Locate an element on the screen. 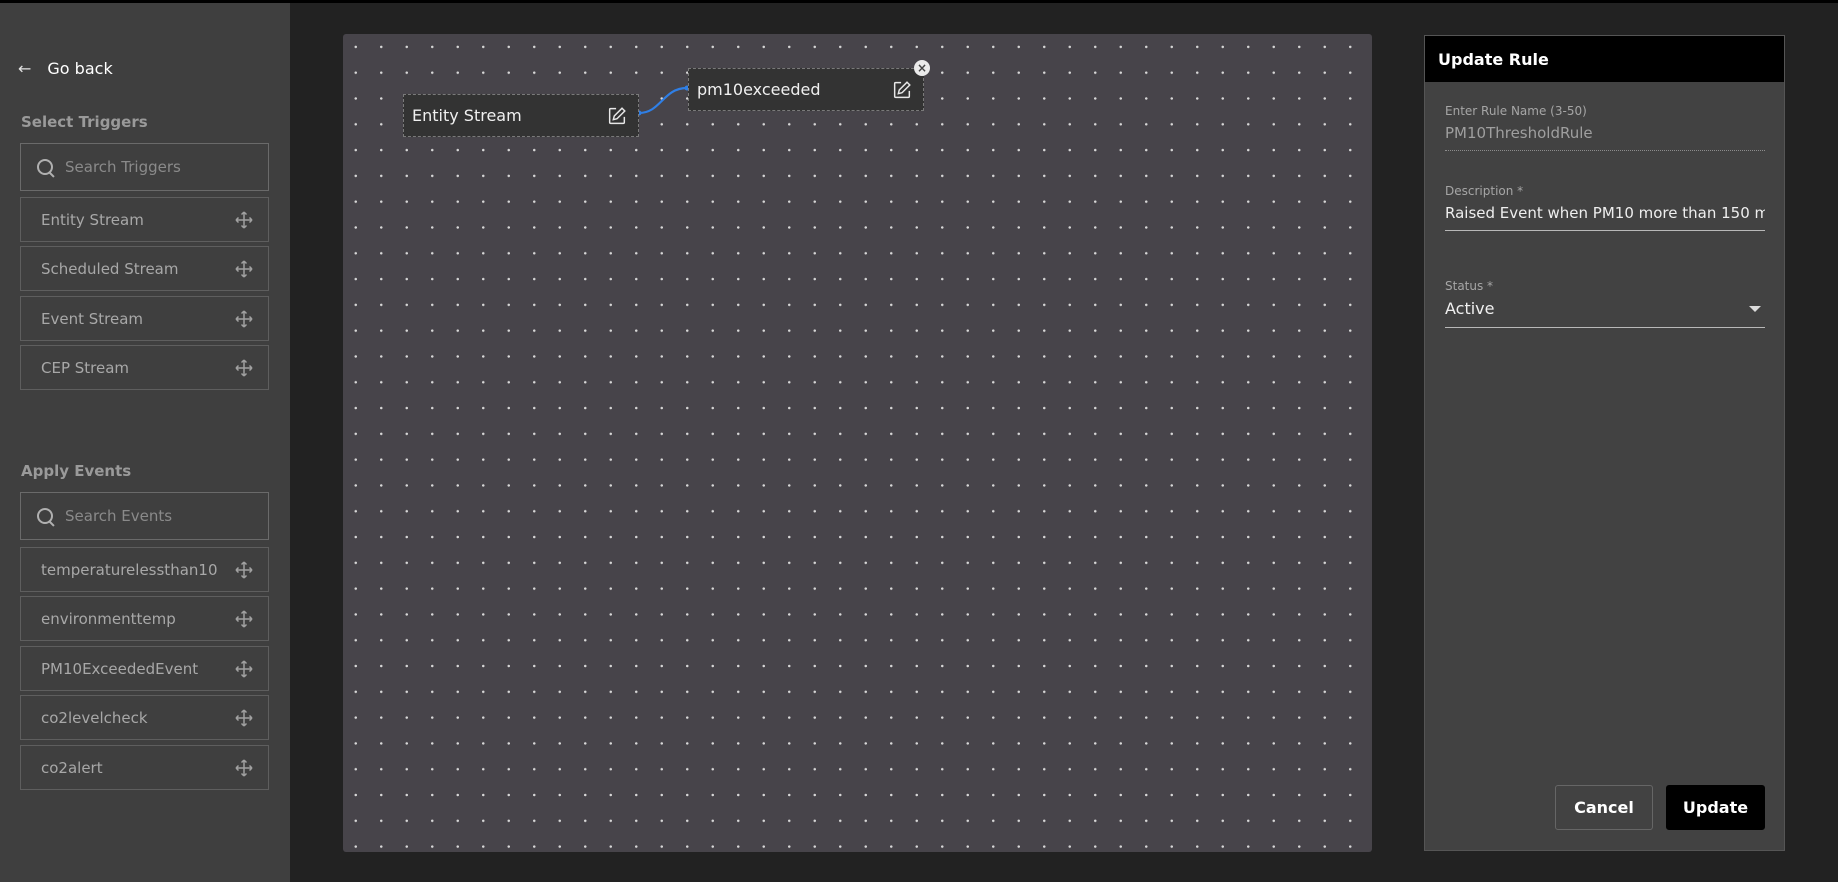 The width and height of the screenshot is (1838, 882). go-back-link: ← Go back is located at coordinates (65, 68).